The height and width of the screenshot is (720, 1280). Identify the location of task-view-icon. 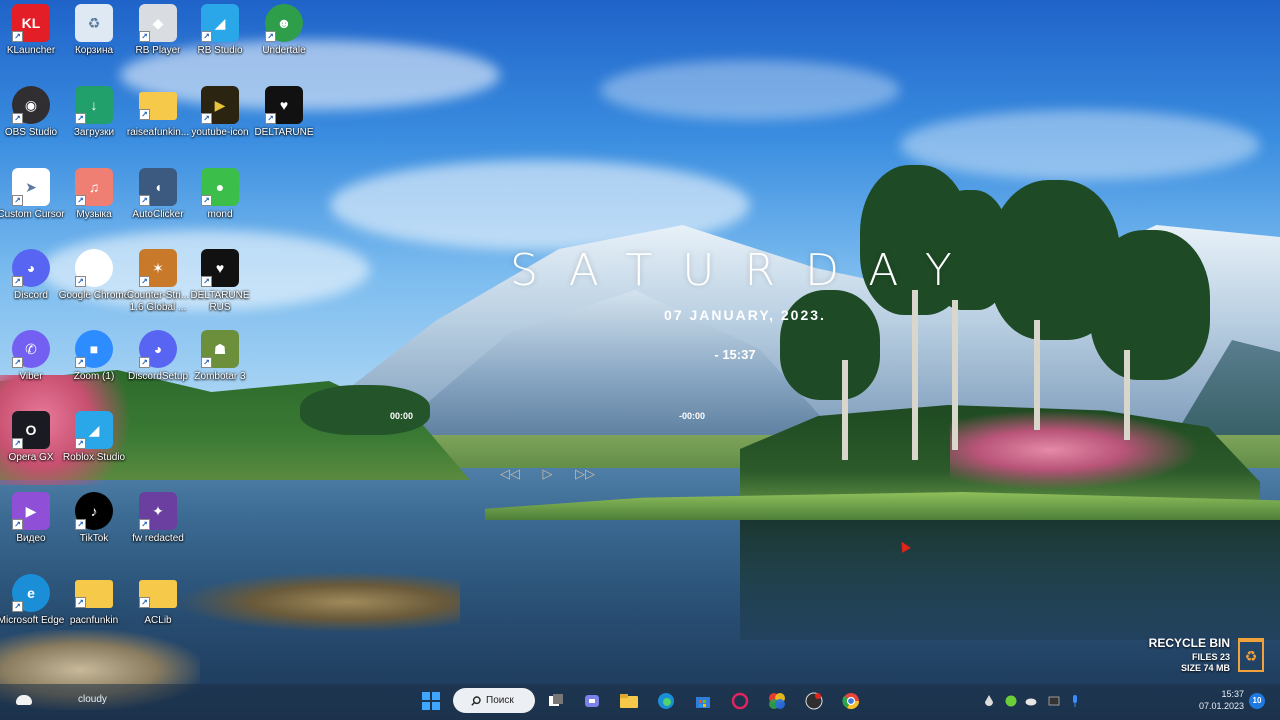
(556, 700).